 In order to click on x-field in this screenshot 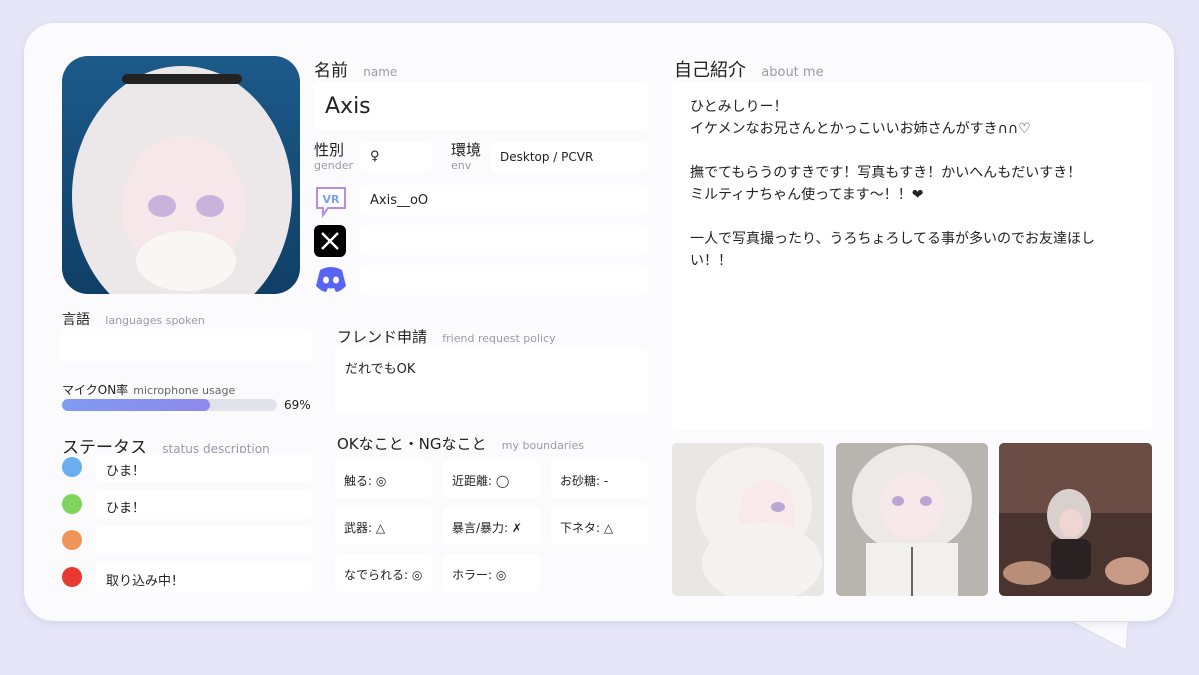, I will do `click(504, 240)`.